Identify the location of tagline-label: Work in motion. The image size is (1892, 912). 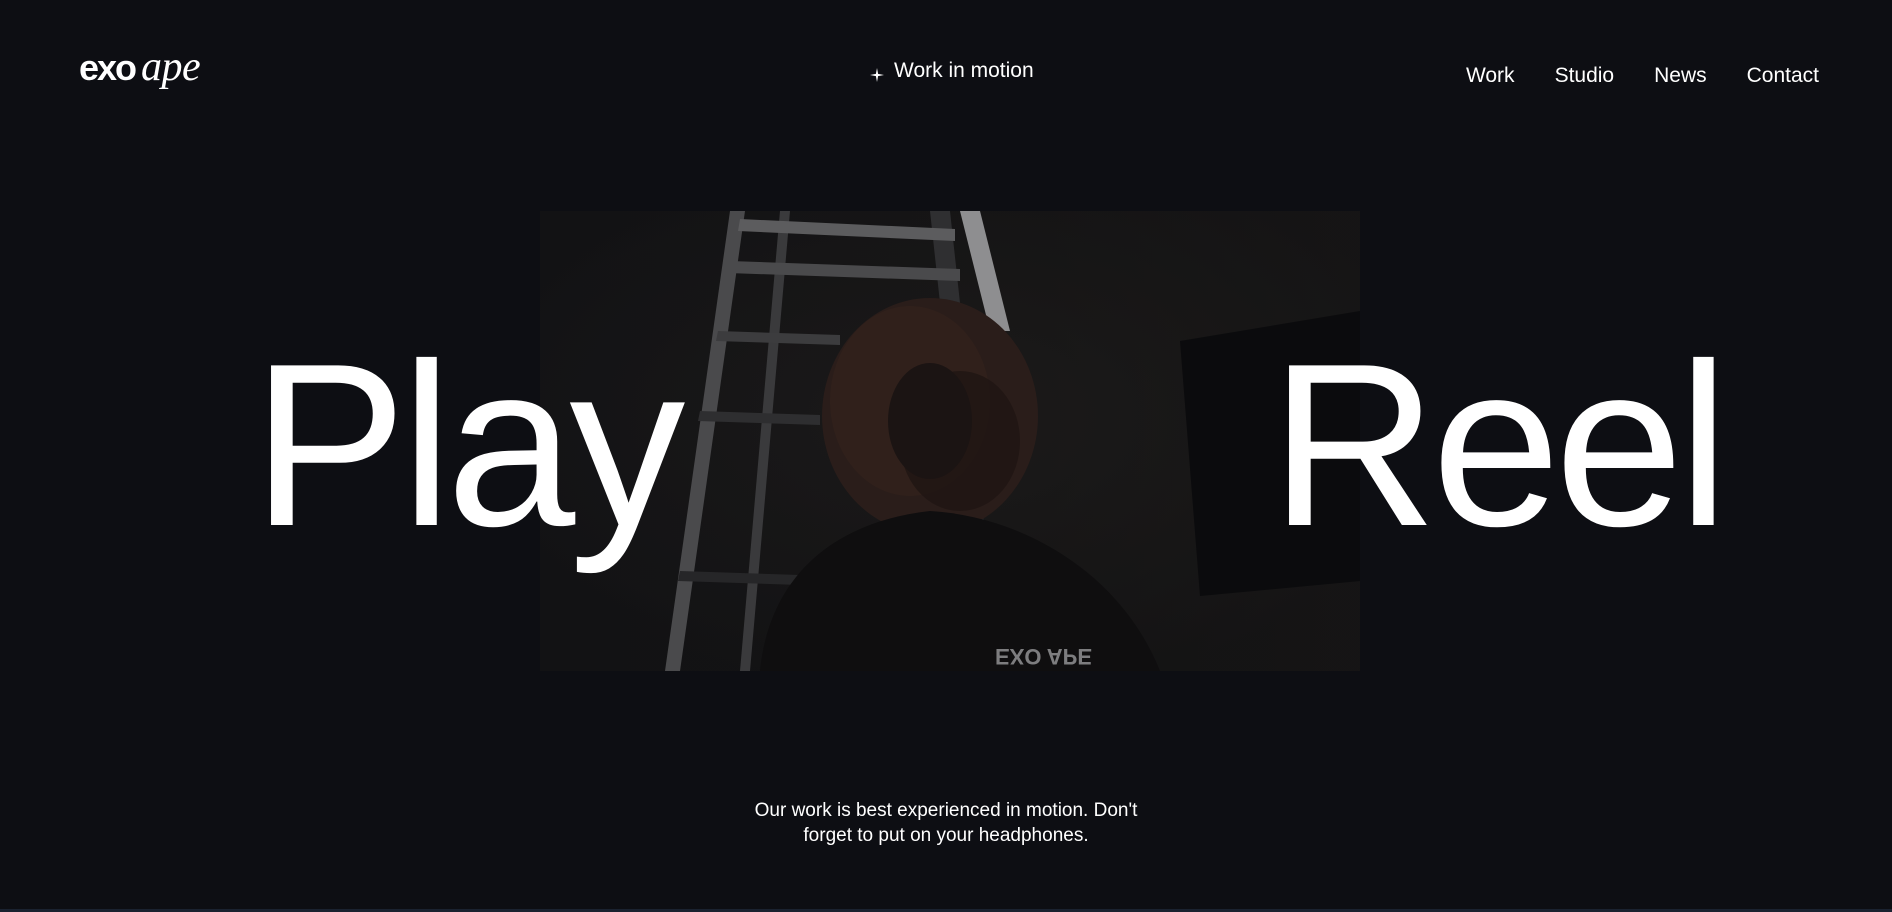
(964, 70).